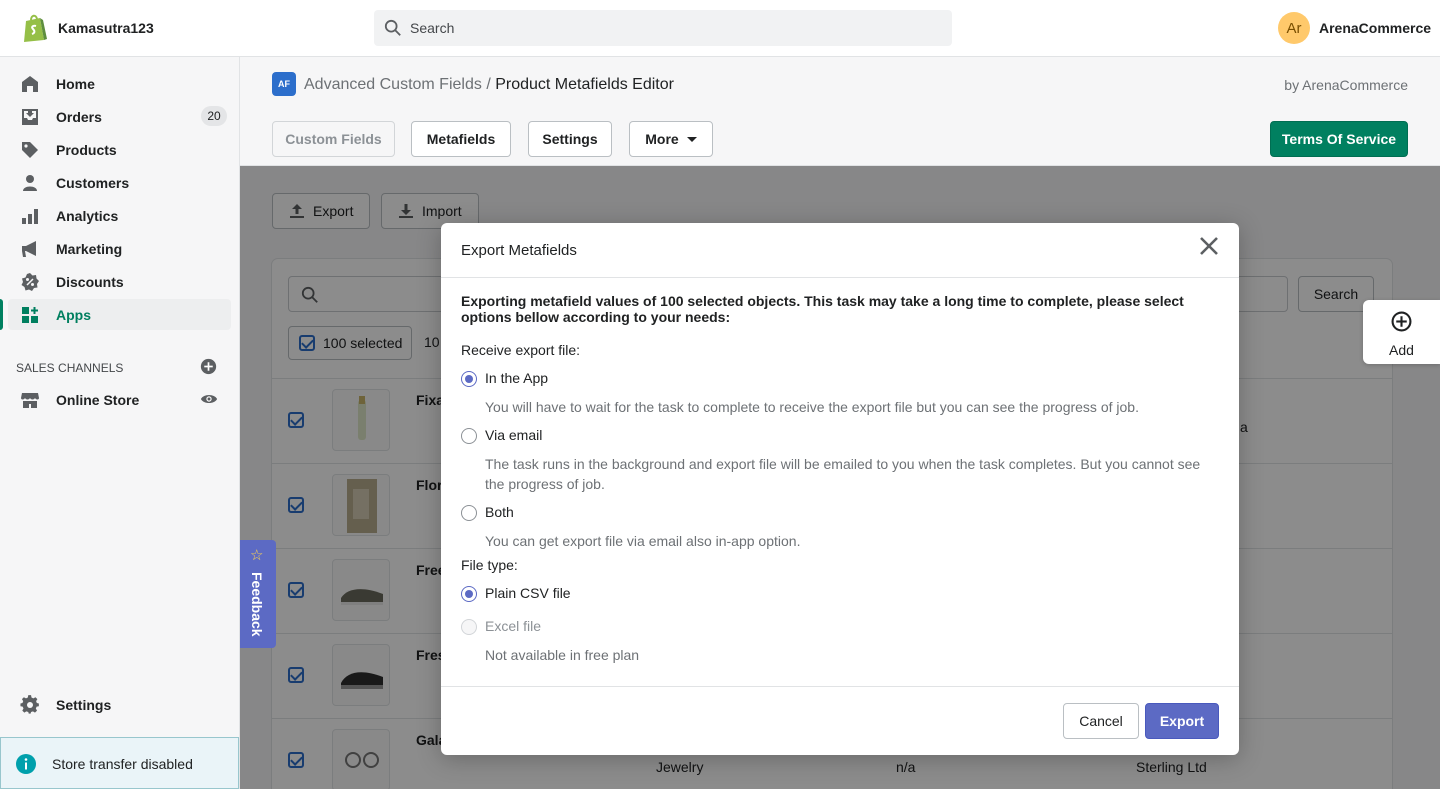 Image resolution: width=1440 pixels, height=789 pixels. Describe the element at coordinates (30, 400) in the screenshot. I see `store-icon` at that location.